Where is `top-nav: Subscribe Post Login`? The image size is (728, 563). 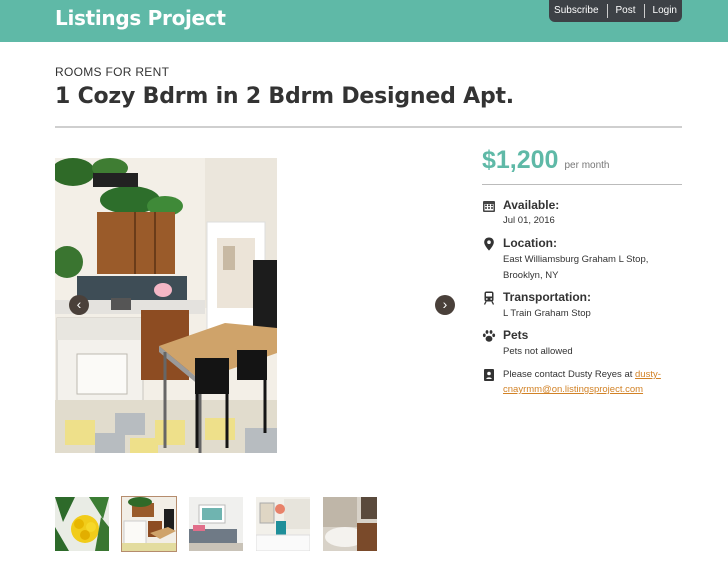 top-nav: Subscribe Post Login is located at coordinates (615, 11).